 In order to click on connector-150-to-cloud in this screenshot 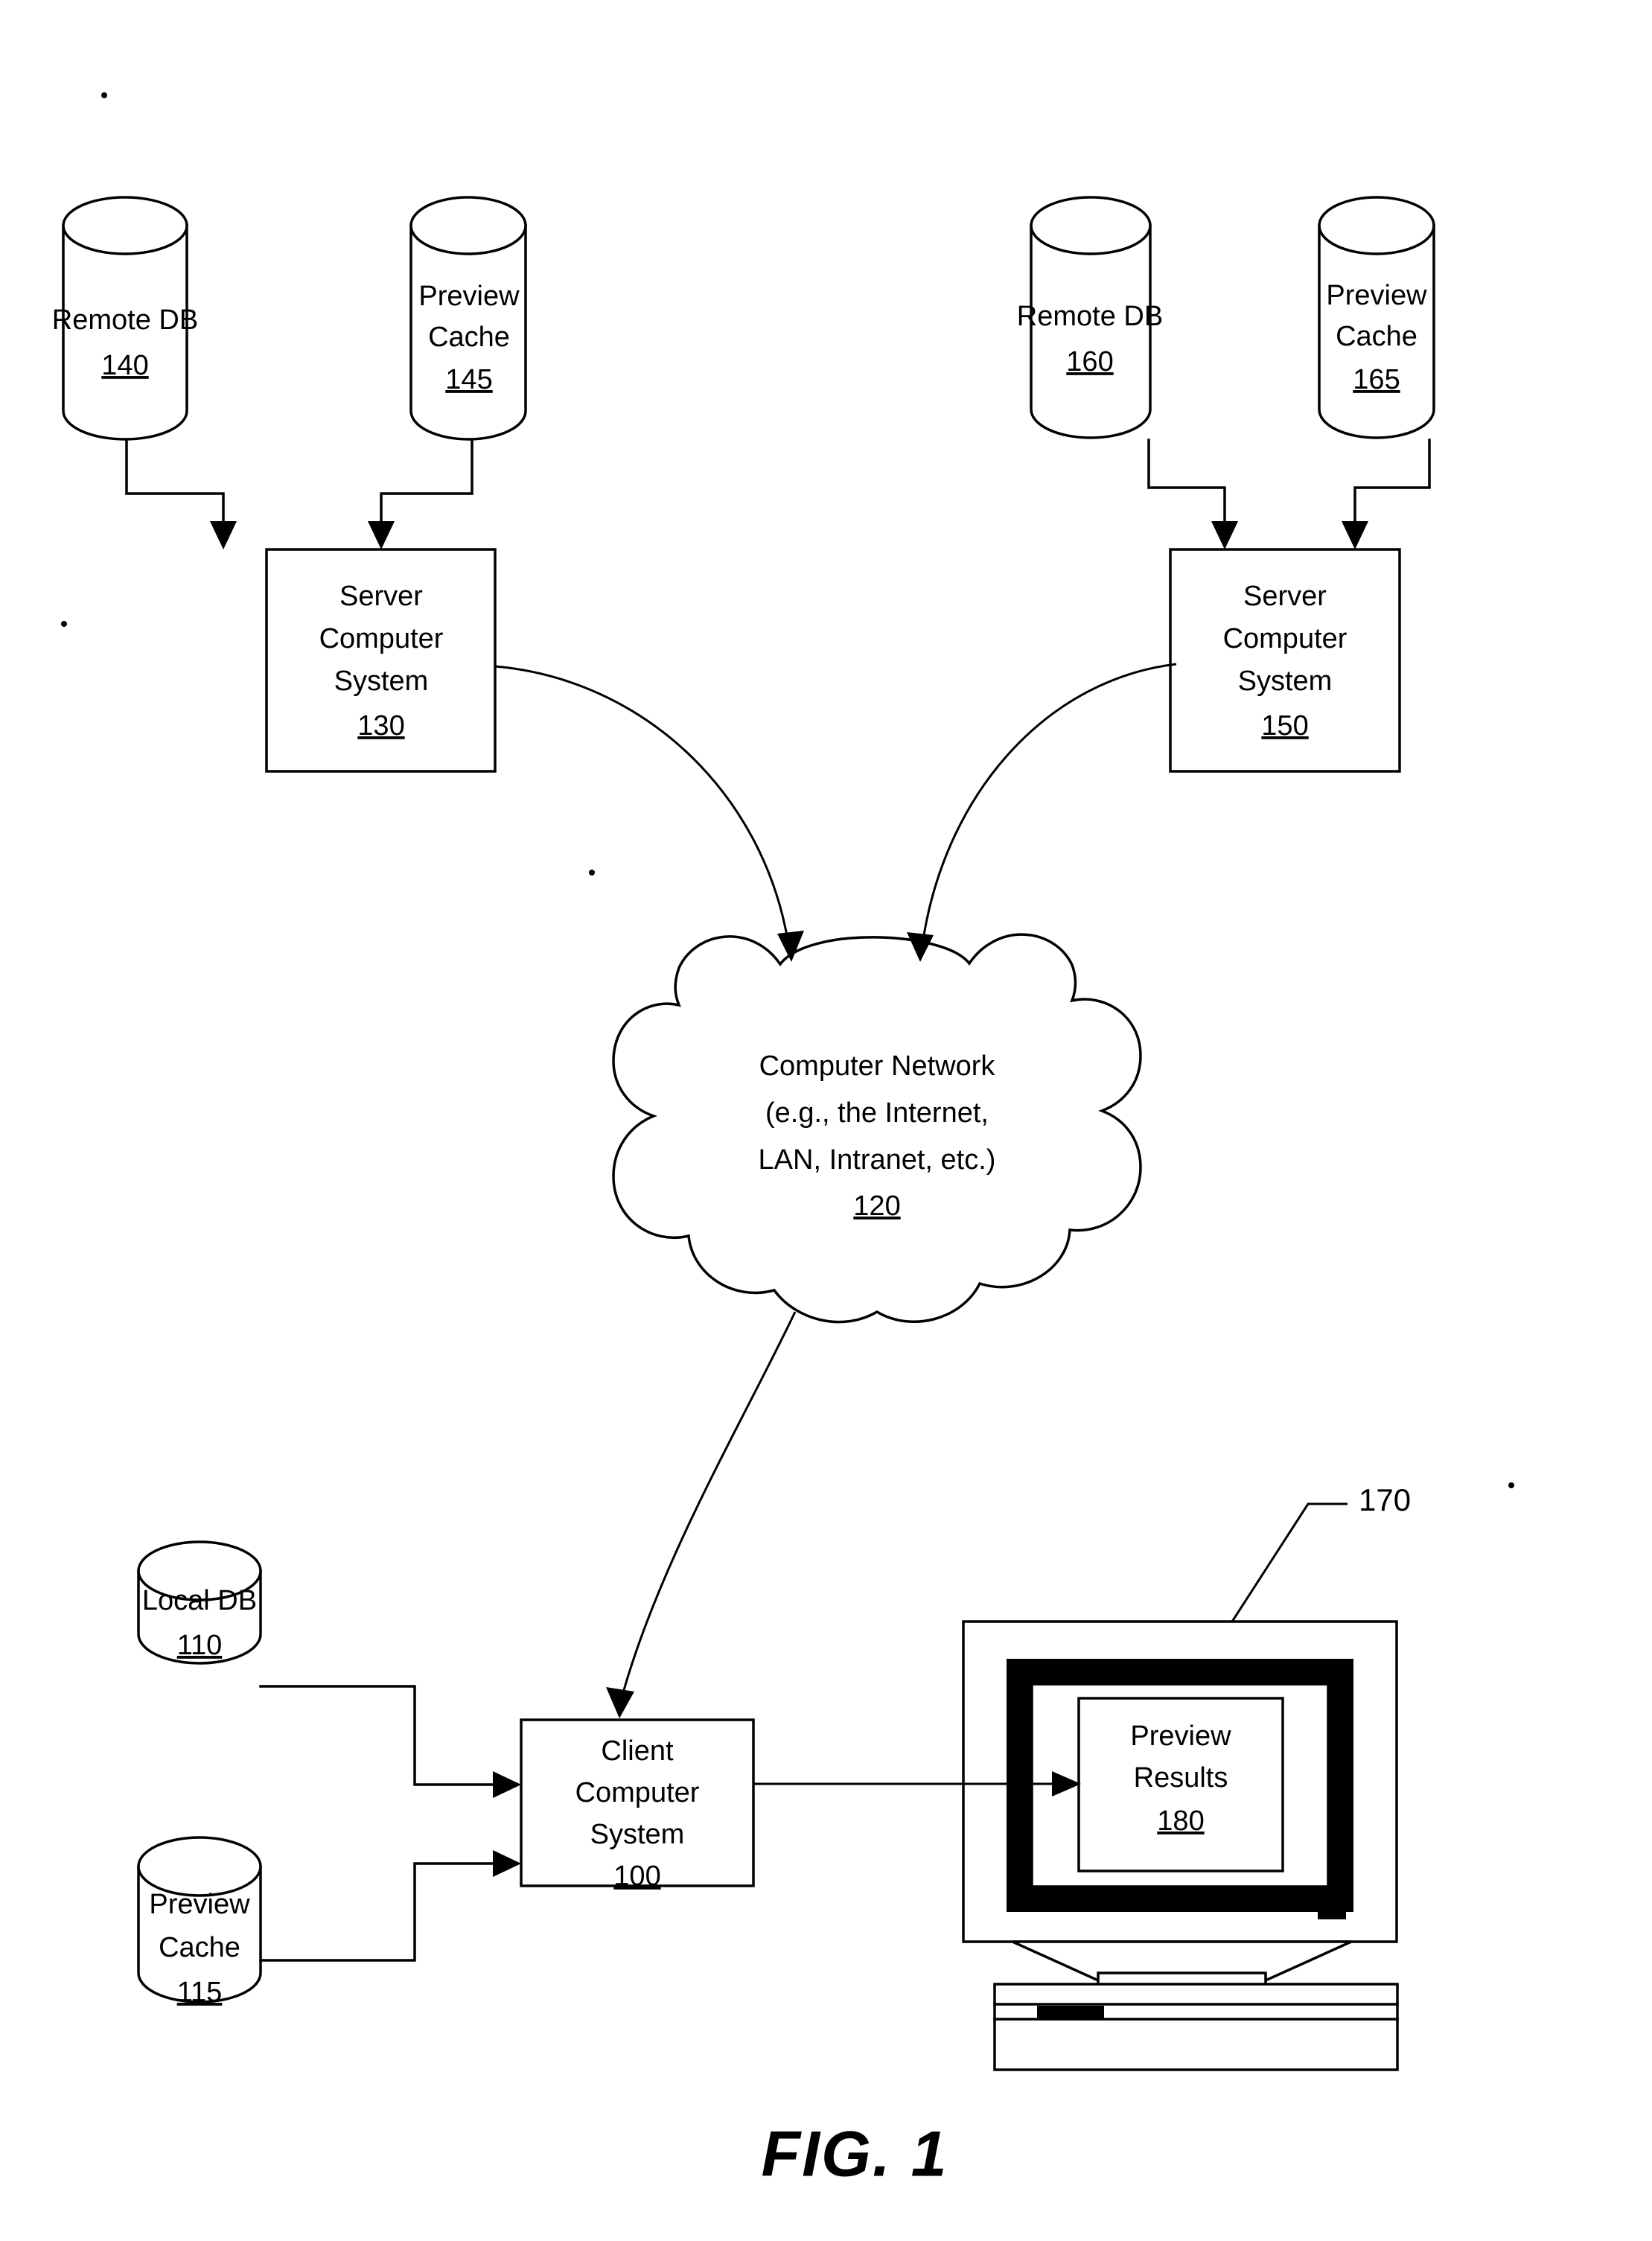, I will do `click(1042, 812)`.